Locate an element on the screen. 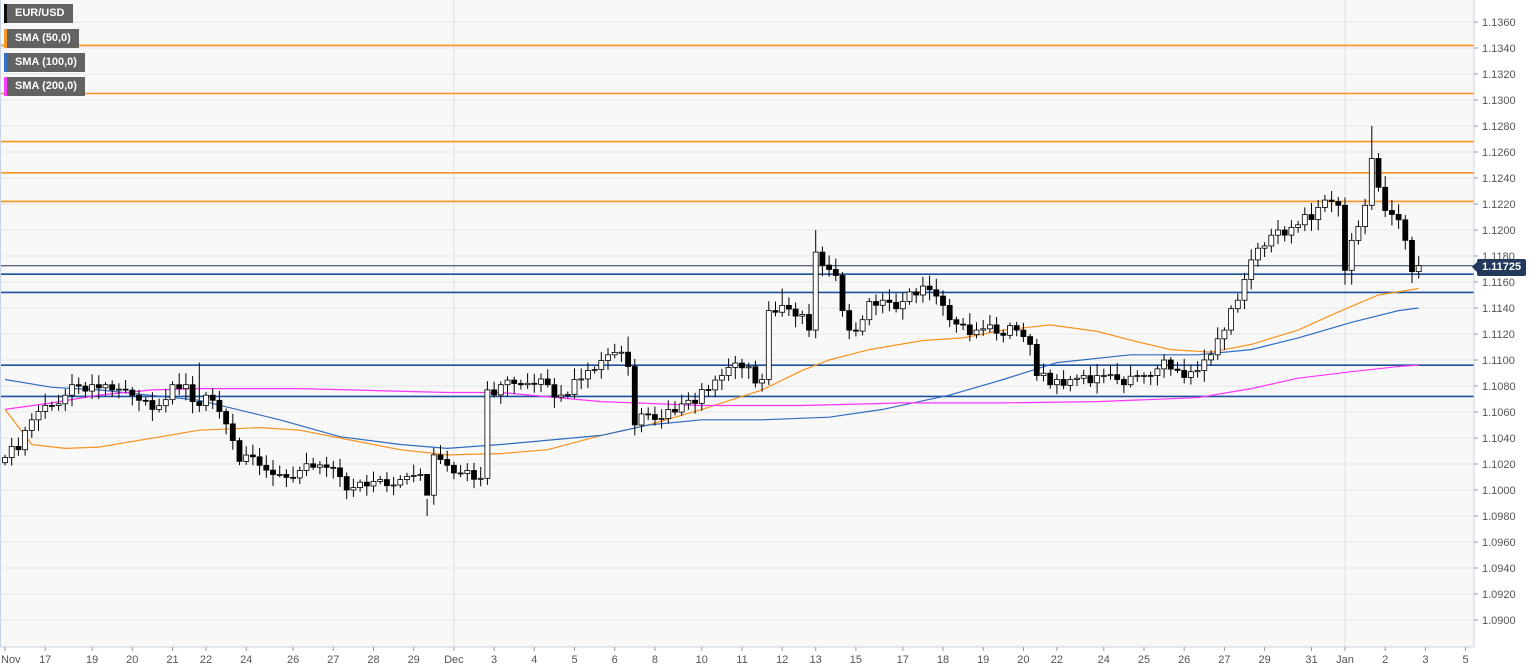 The height and width of the screenshot is (669, 1536). x-tick-label: 6 is located at coordinates (615, 660).